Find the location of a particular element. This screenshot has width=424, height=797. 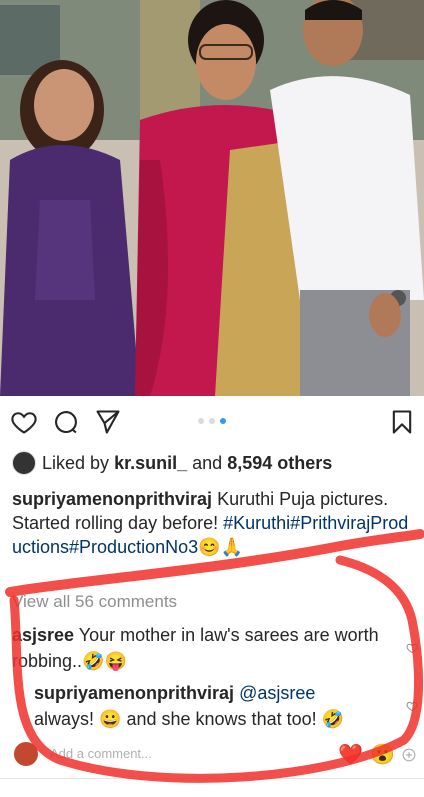

likes-summary: Liked by kr.sunil_ and 8,594 others is located at coordinates (172, 463).